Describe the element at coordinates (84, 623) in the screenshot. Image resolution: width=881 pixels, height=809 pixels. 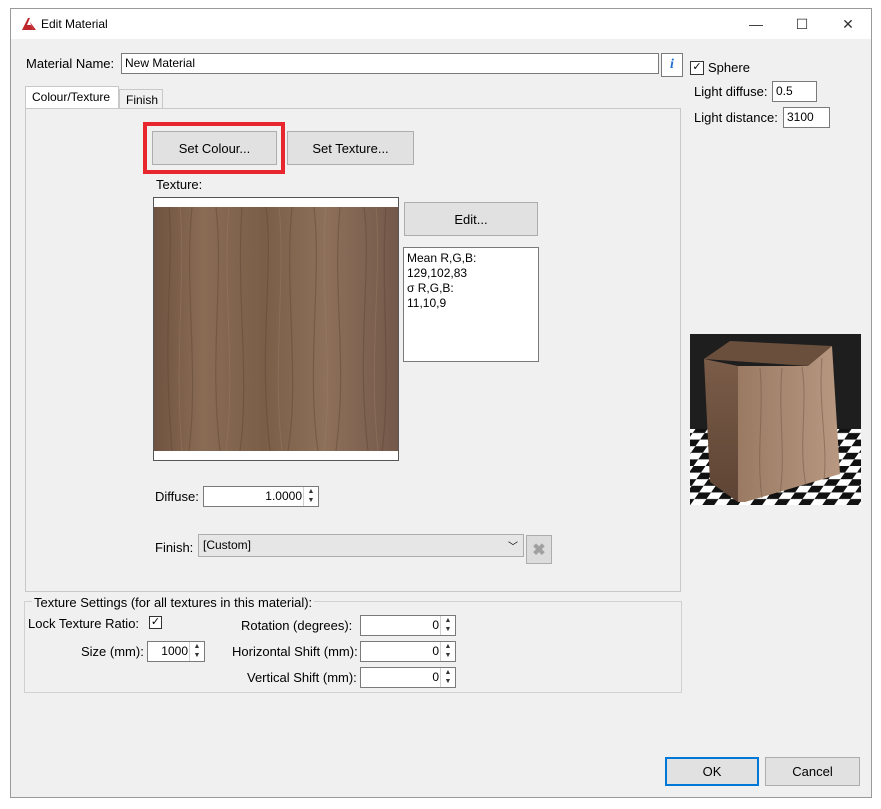
I see `lock-ratio-label: Lock Texture Ratio:` at that location.